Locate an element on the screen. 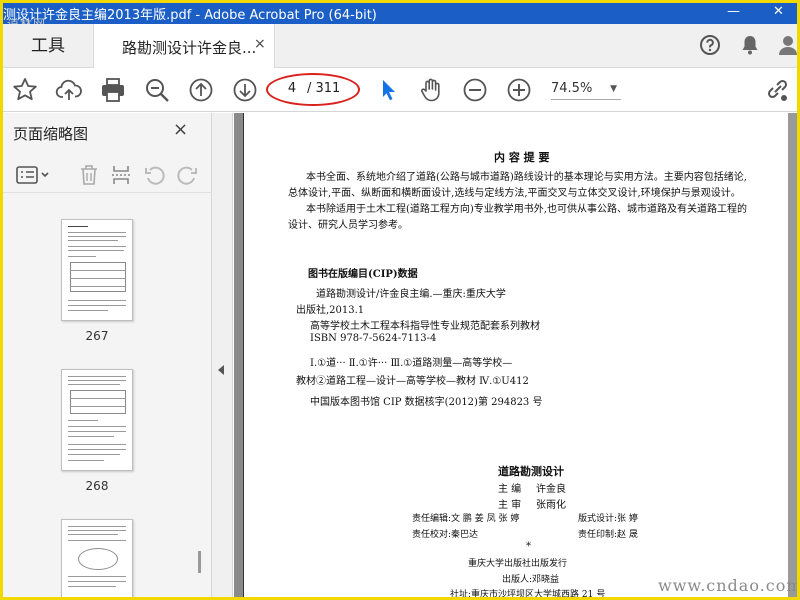  previous-page-icon is located at coordinates (201, 90).